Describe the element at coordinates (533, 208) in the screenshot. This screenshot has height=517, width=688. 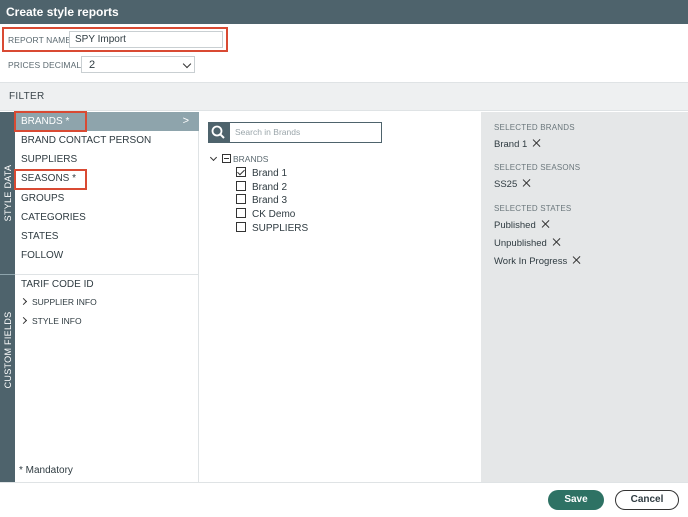
I see `selected-states-heading: SELECTED STATES` at that location.